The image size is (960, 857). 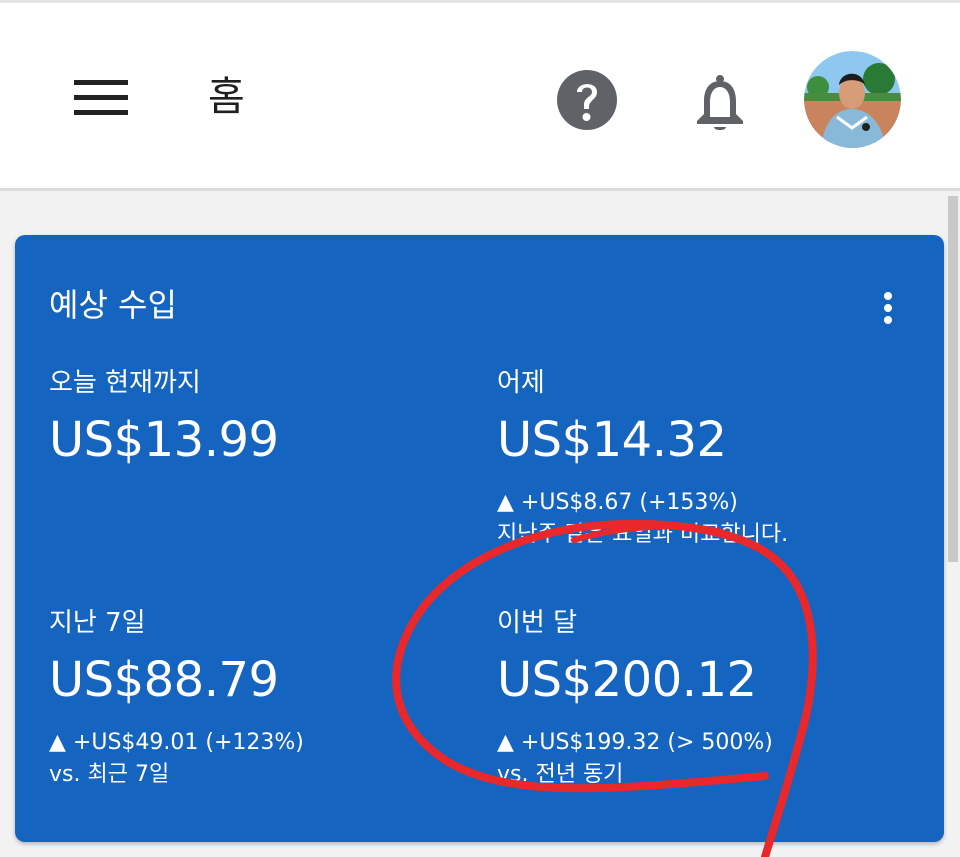 I want to click on metric-comparison: 지난주 같은 요일과 비교합니다., so click(x=643, y=534).